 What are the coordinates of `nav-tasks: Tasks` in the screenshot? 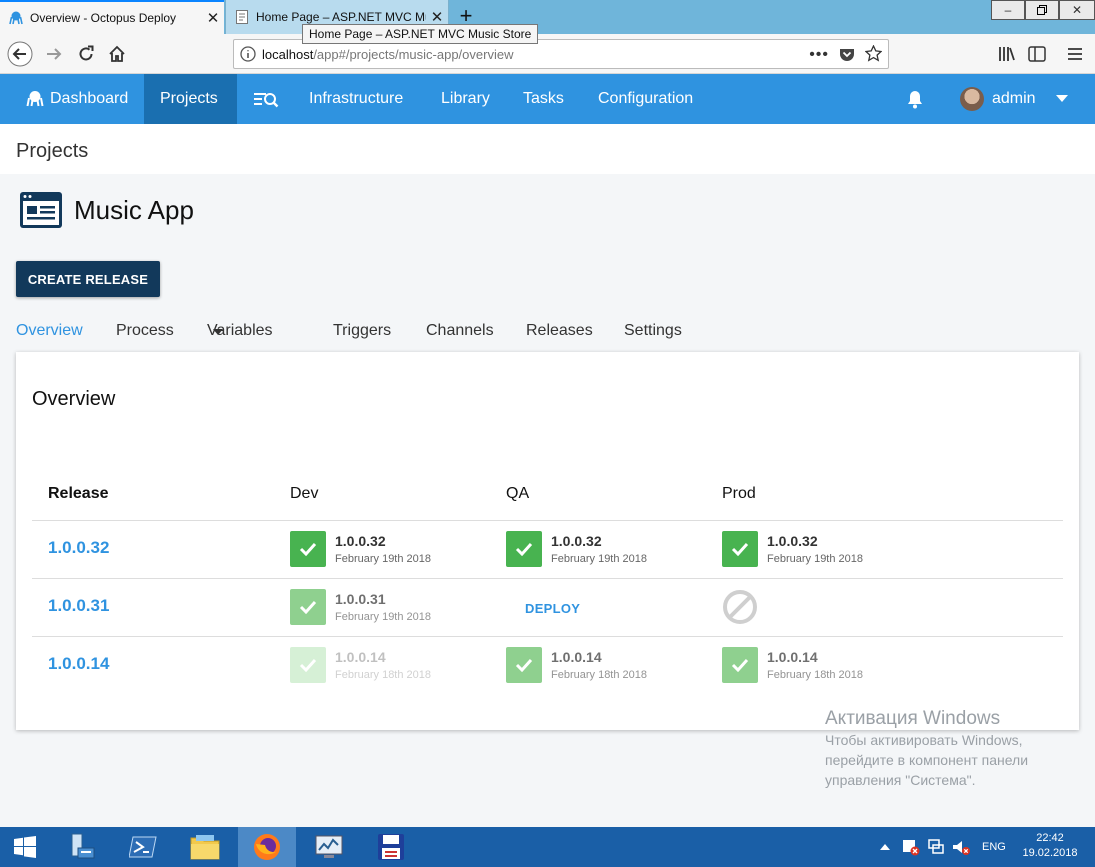 It's located at (543, 99).